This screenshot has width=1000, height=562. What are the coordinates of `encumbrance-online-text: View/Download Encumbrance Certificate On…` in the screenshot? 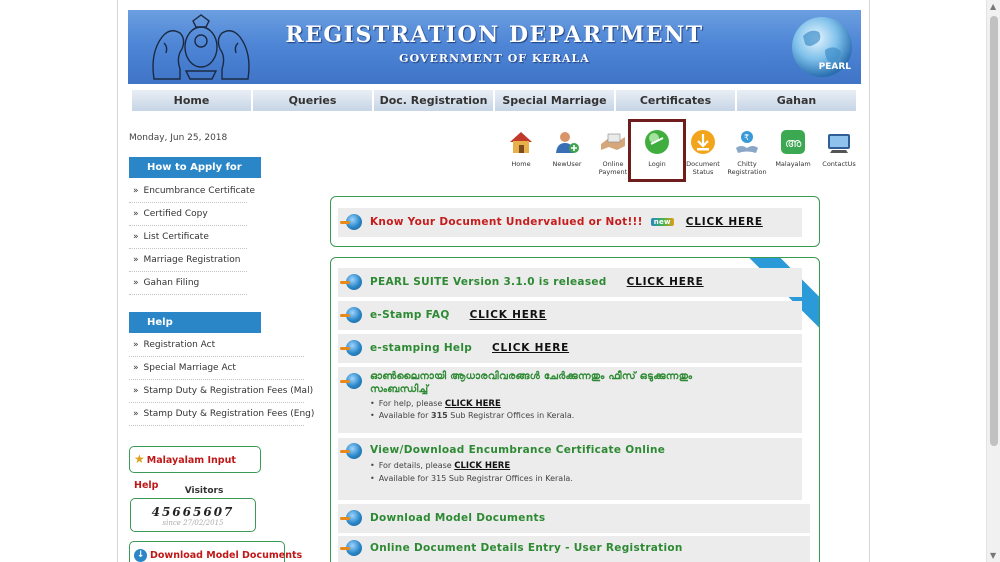 It's located at (518, 450).